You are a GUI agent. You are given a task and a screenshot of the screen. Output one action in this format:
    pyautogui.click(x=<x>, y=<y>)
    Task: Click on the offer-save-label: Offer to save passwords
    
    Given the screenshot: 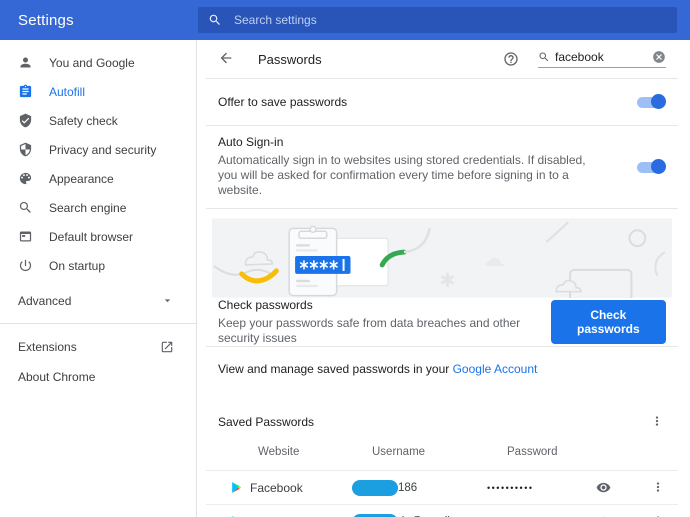 What is the action you would take?
    pyautogui.click(x=283, y=102)
    